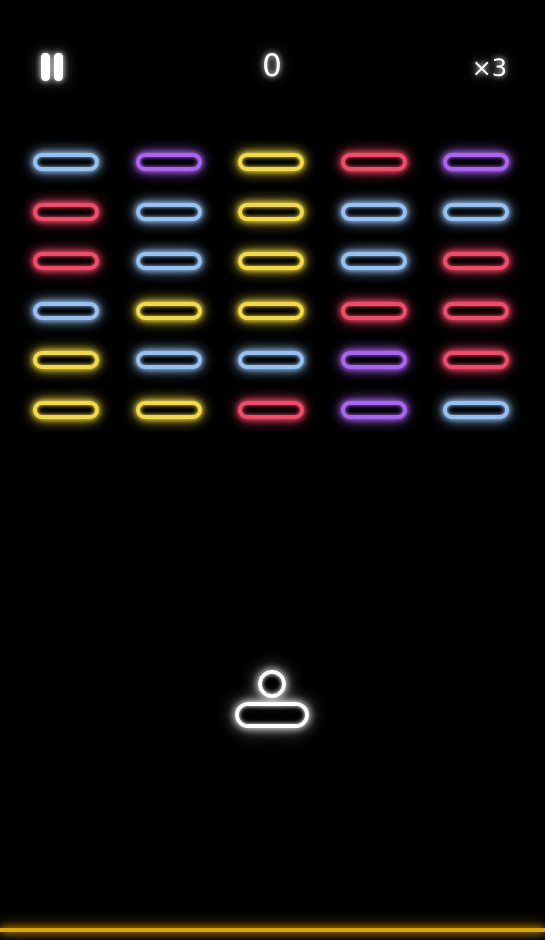 The image size is (545, 940). What do you see at coordinates (272, 930) in the screenshot?
I see `floor-line` at bounding box center [272, 930].